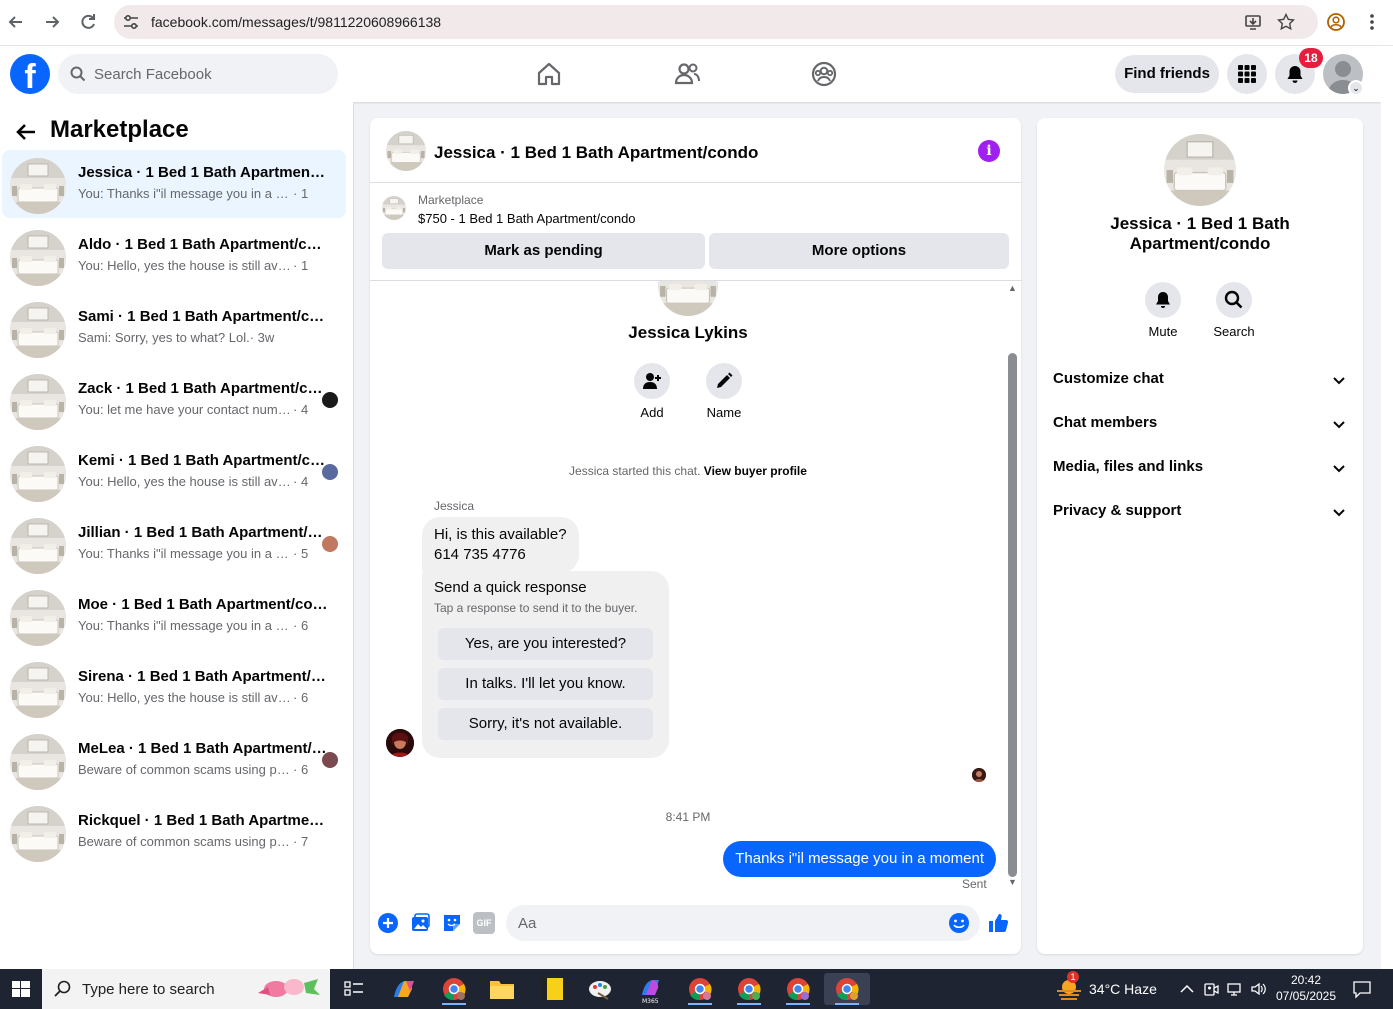 This screenshot has height=1009, width=1393. I want to click on message-field, so click(743, 923).